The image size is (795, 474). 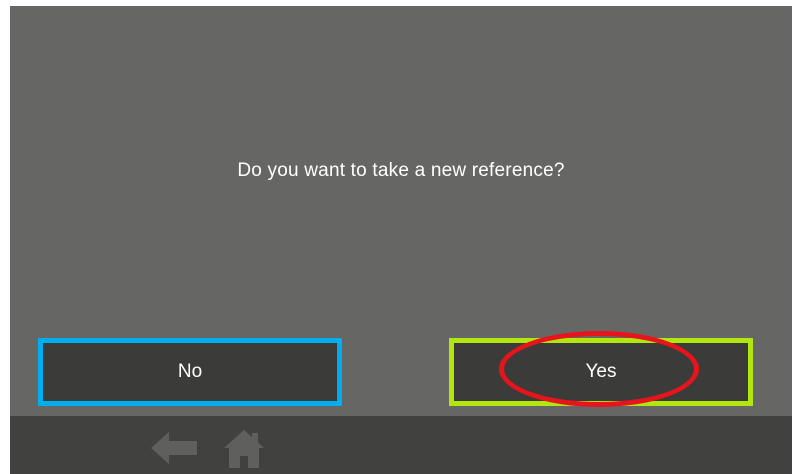 I want to click on yes-button-label: Yes, so click(x=601, y=371).